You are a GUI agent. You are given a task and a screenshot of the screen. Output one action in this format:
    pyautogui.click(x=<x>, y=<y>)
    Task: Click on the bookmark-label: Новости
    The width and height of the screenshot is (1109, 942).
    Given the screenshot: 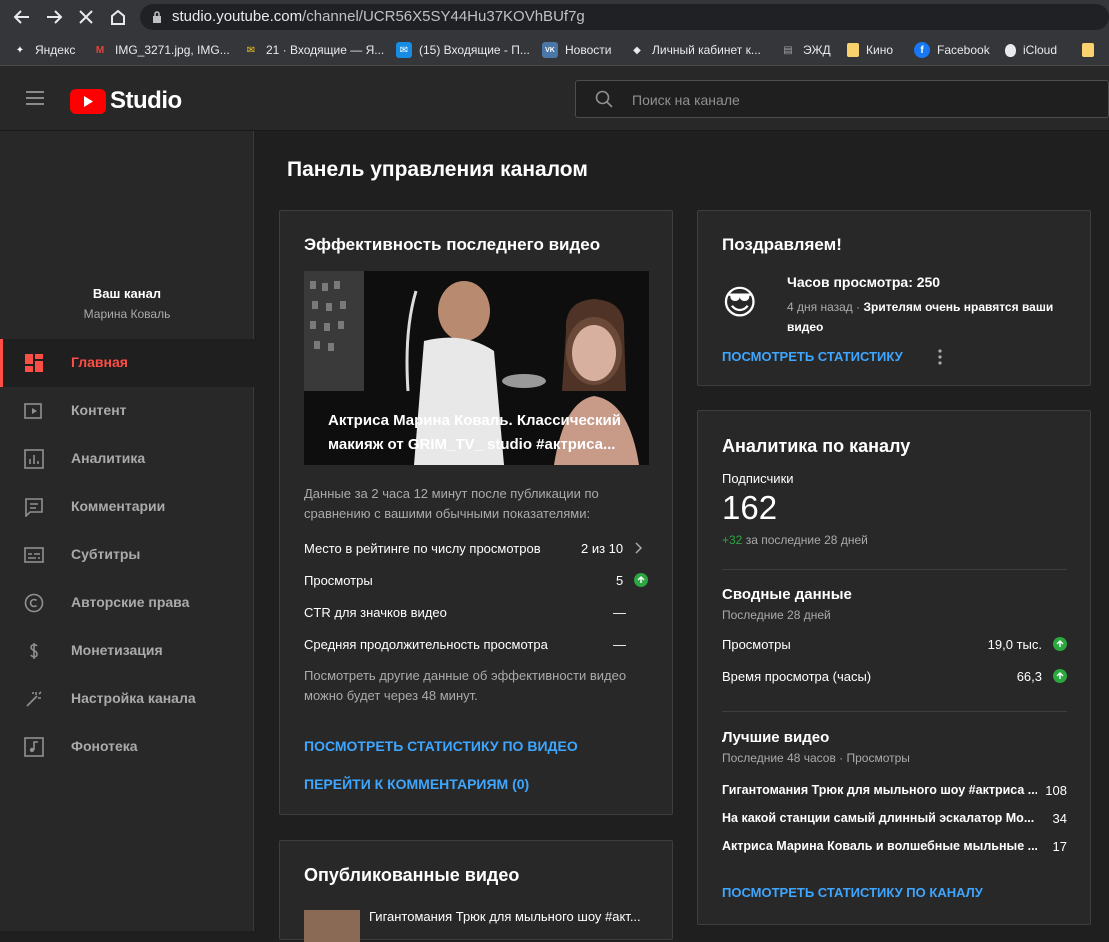 What is the action you would take?
    pyautogui.click(x=588, y=50)
    